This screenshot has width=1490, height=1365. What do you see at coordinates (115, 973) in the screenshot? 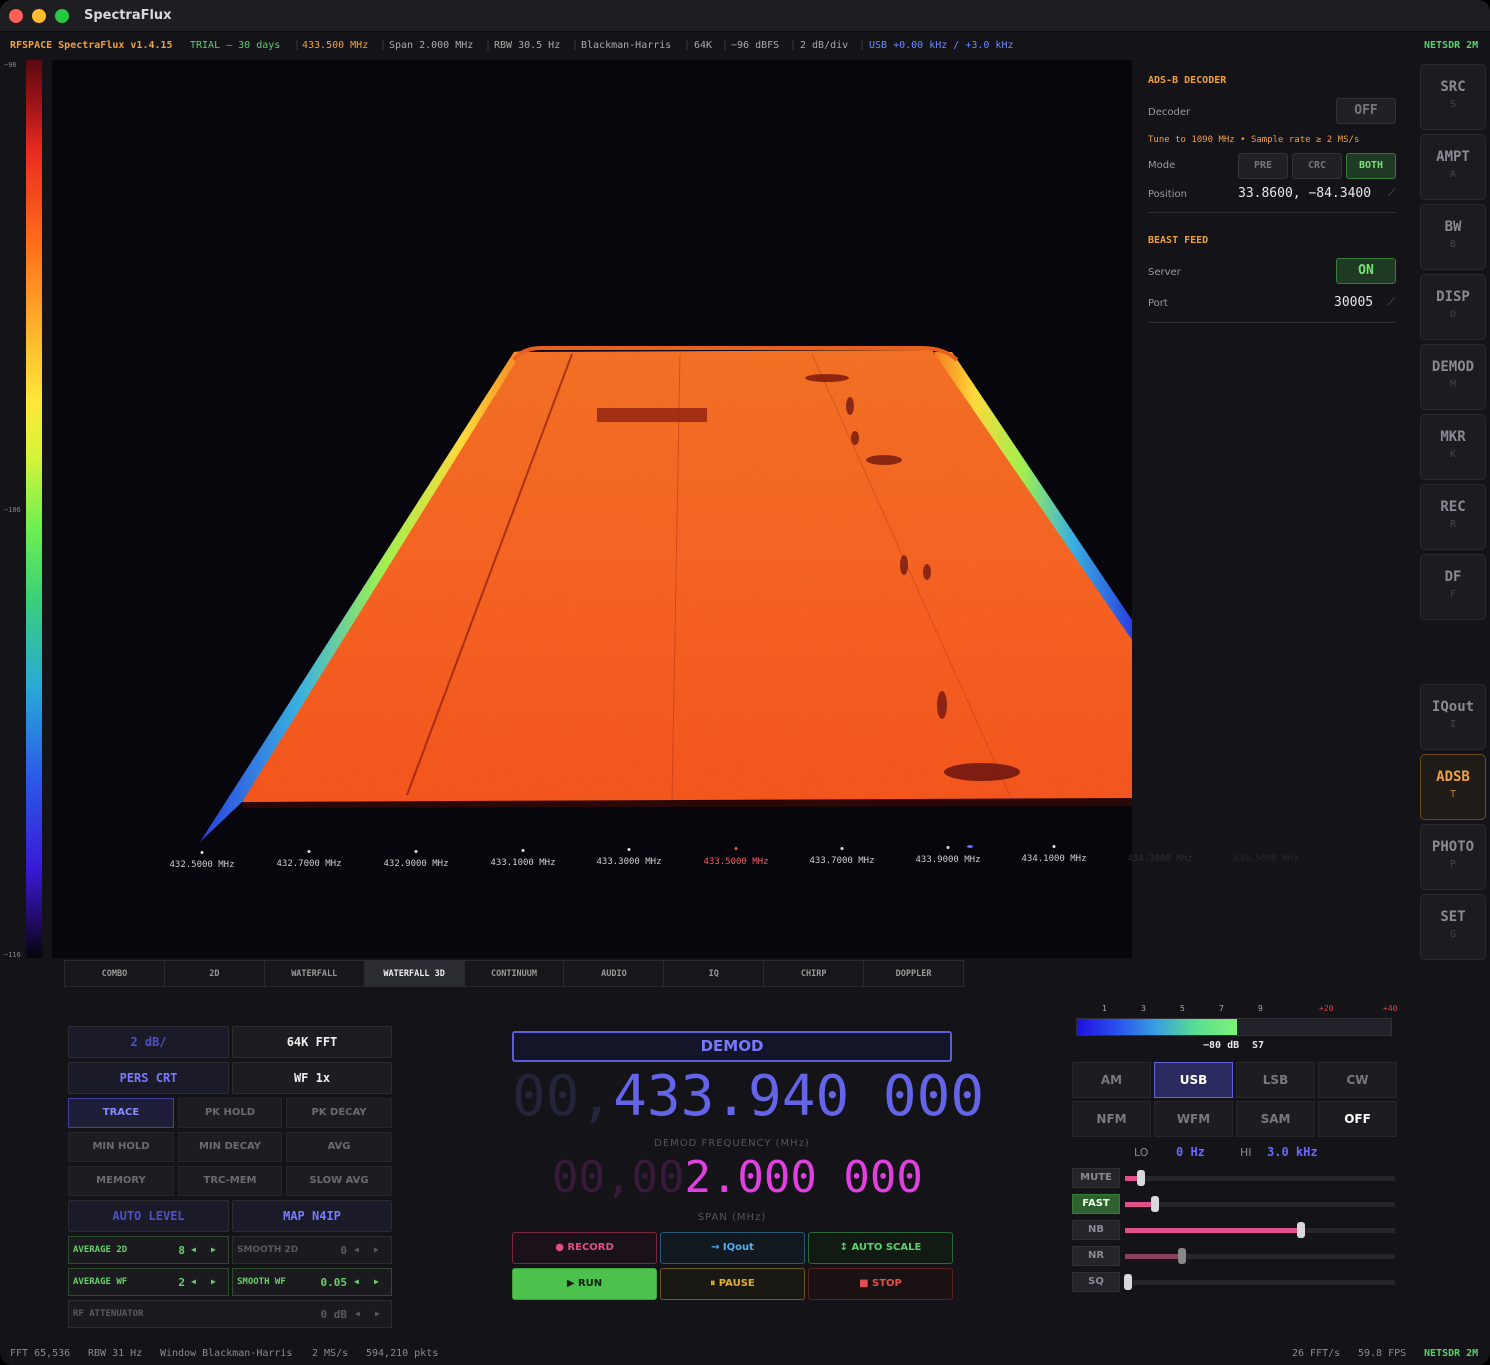
I see `tab-combo: COMBO` at bounding box center [115, 973].